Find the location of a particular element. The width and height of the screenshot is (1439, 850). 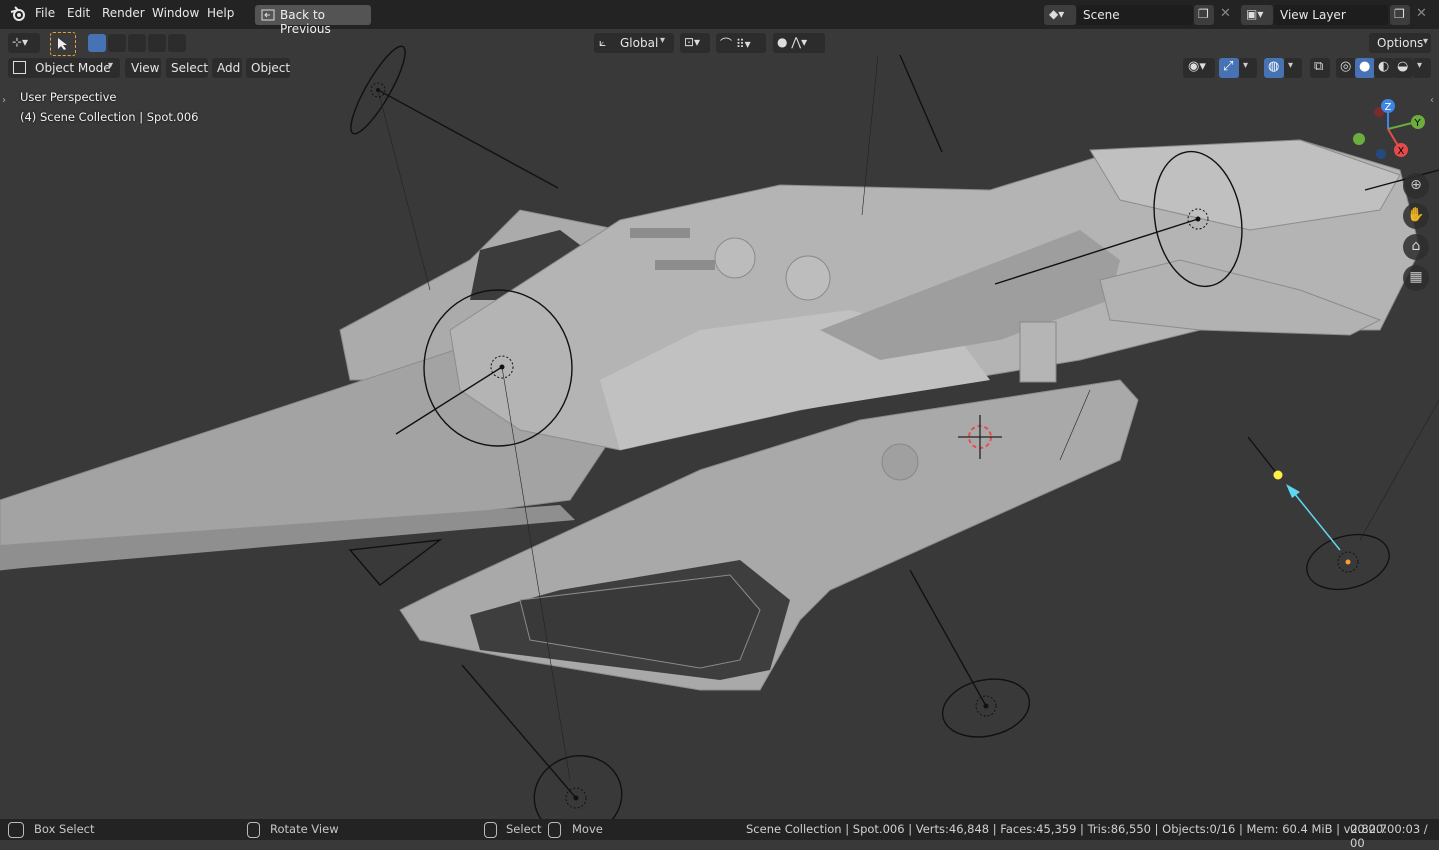

back-to-previous-button: Back to Previous is located at coordinates (313, 20).